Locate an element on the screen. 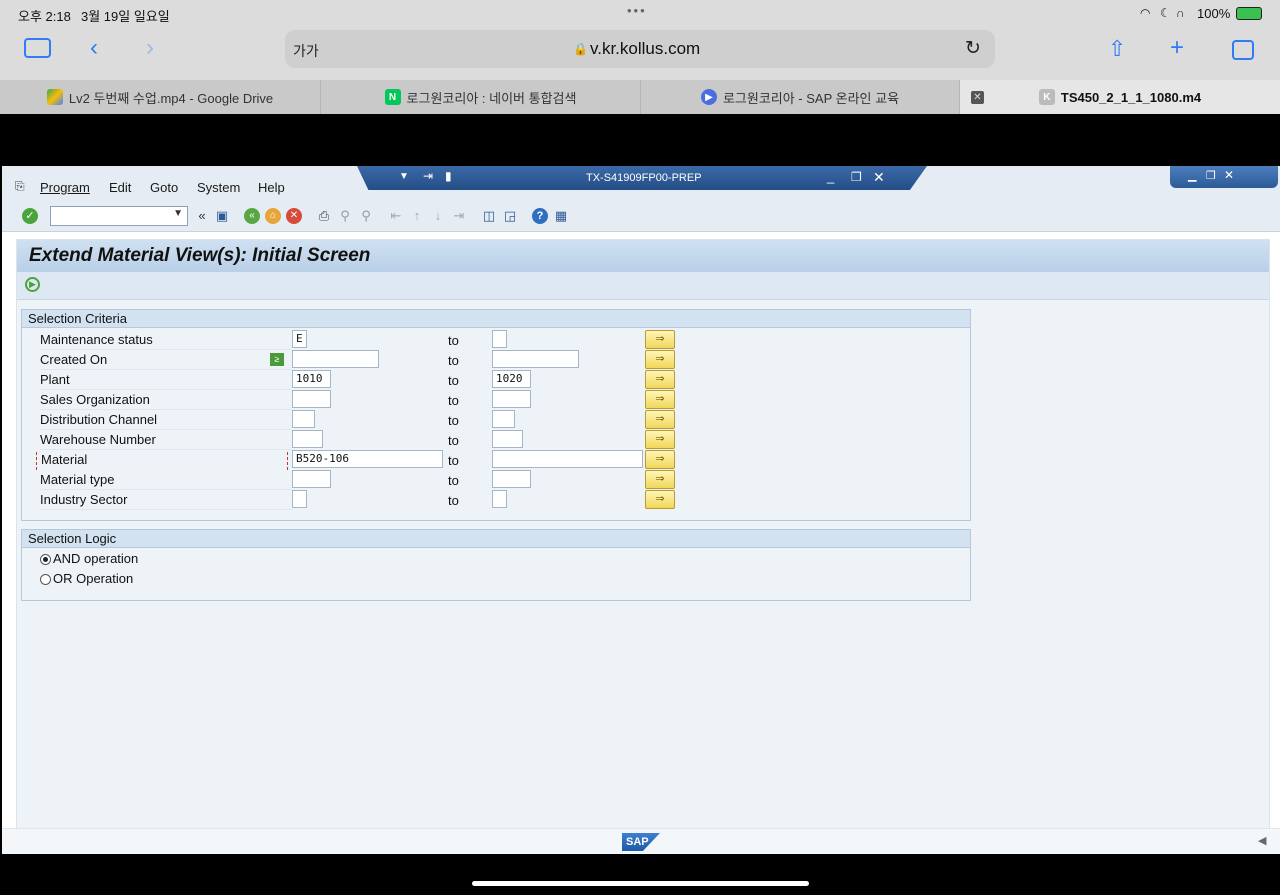 The height and width of the screenshot is (895, 1280). standard-toolbar: ✓ ▼ « ▣ « ⌂ ✕ ⎙ ⚲ ⚲ ⇤ ↑ ↓ ⇥ ◫ ◲ ? ▦ is located at coordinates (641, 217).